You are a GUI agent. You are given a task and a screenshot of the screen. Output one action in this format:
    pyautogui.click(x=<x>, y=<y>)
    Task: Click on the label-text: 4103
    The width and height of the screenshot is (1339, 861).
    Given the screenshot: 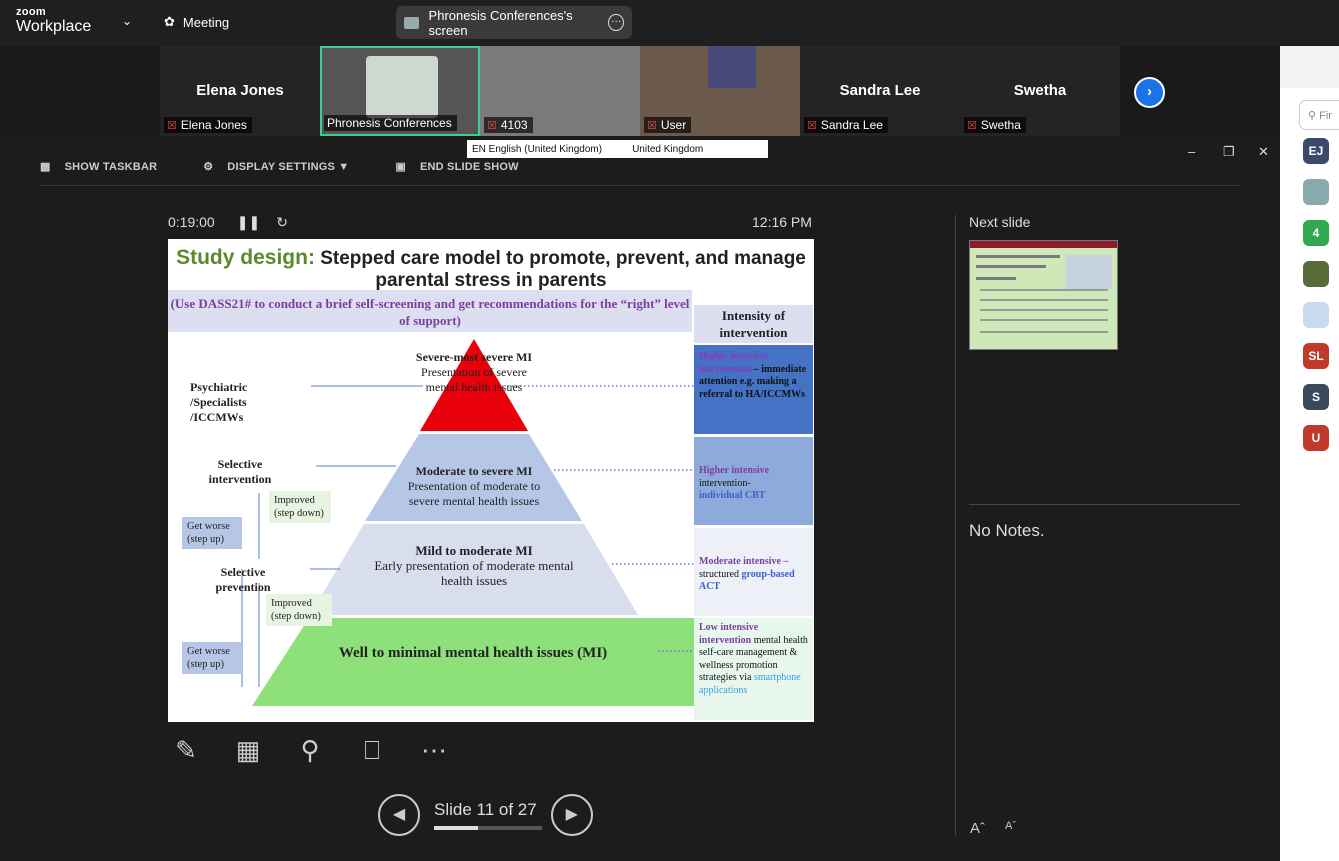 What is the action you would take?
    pyautogui.click(x=514, y=125)
    